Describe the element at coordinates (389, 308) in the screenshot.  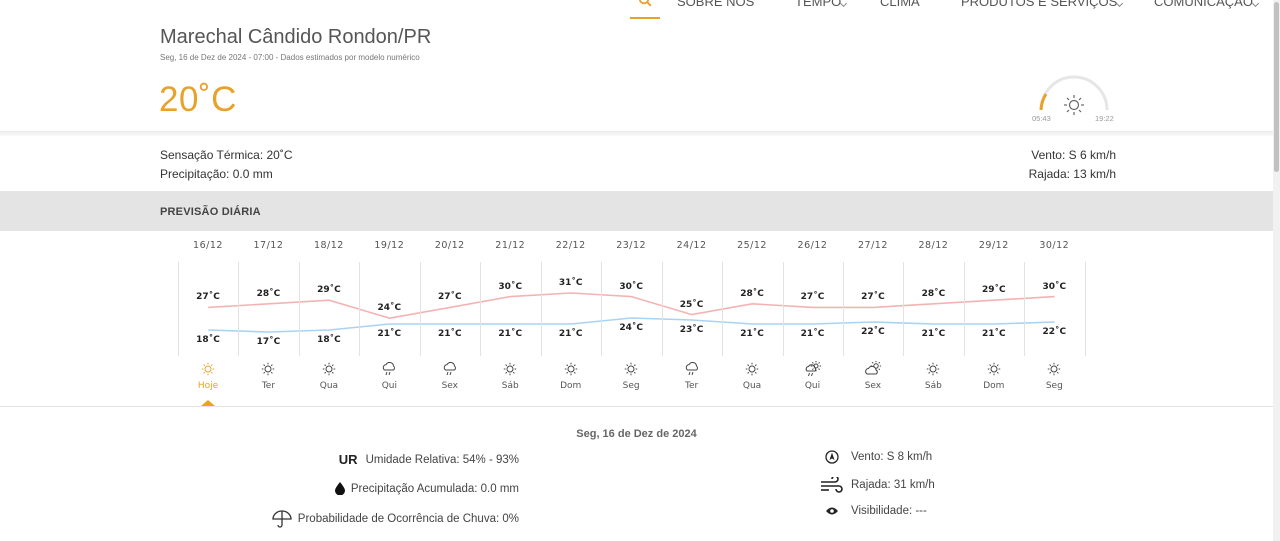
I see `day-max-temp: 24˚C` at that location.